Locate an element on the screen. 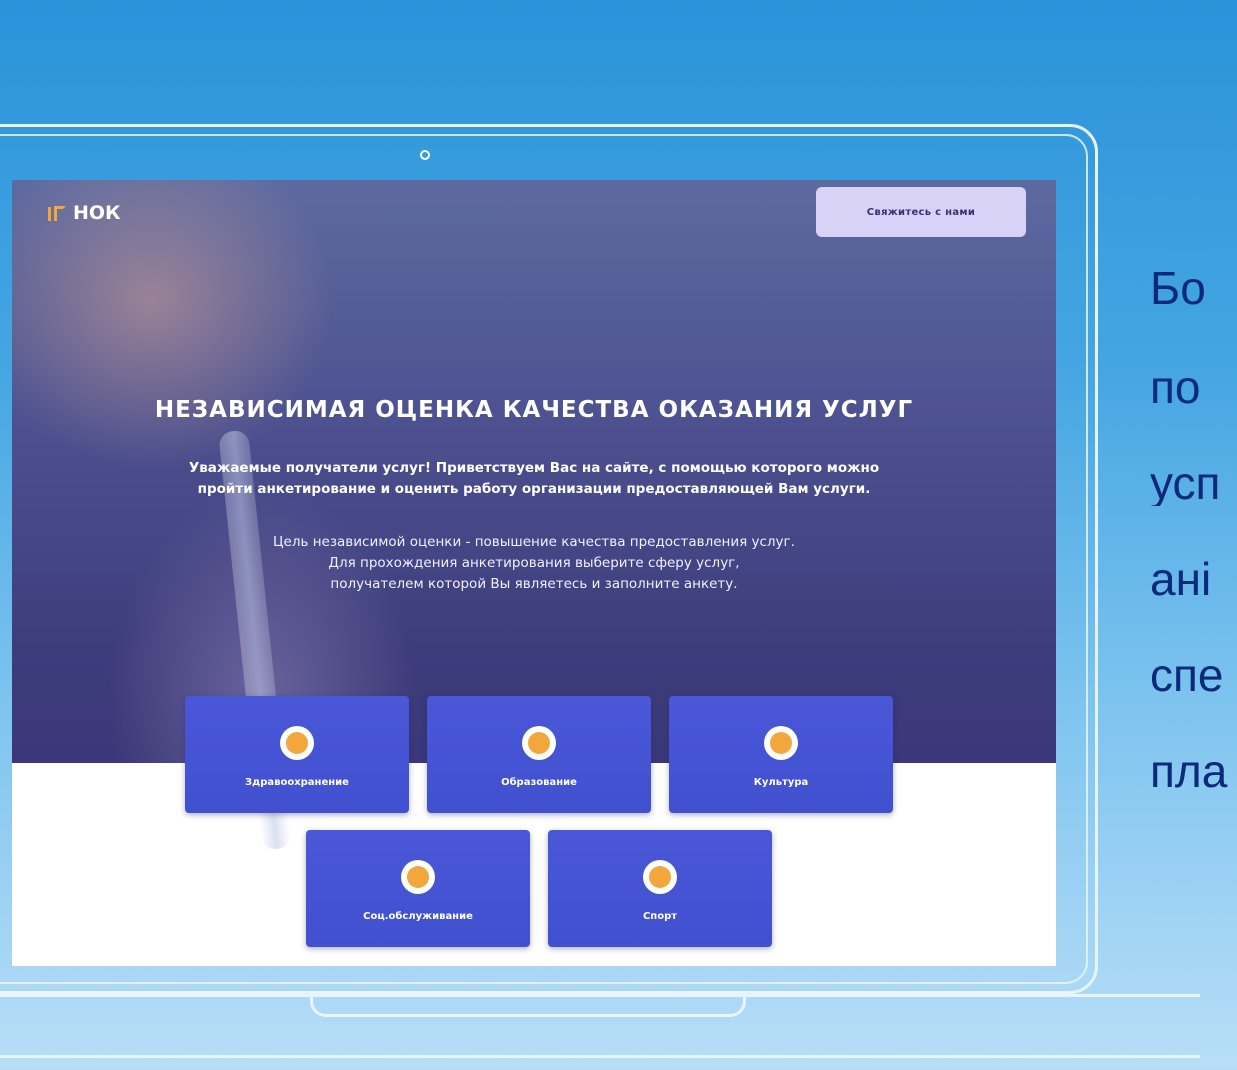 The height and width of the screenshot is (1070, 1237). logo-icon is located at coordinates (57, 213).